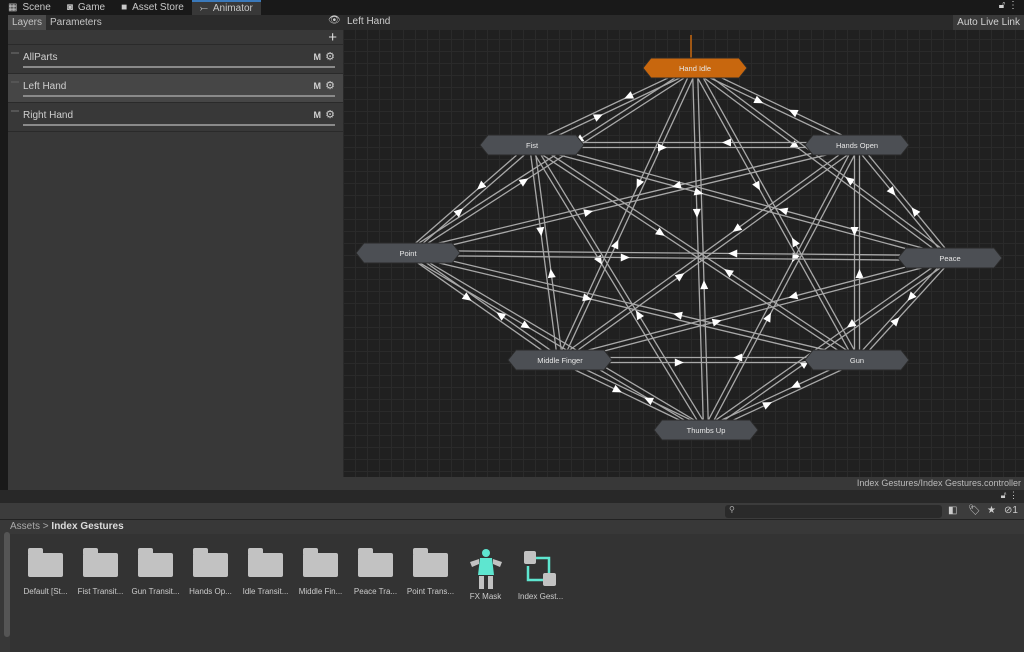 The height and width of the screenshot is (652, 1024). I want to click on auto-live-link-button: Auto Live Link, so click(988, 22).